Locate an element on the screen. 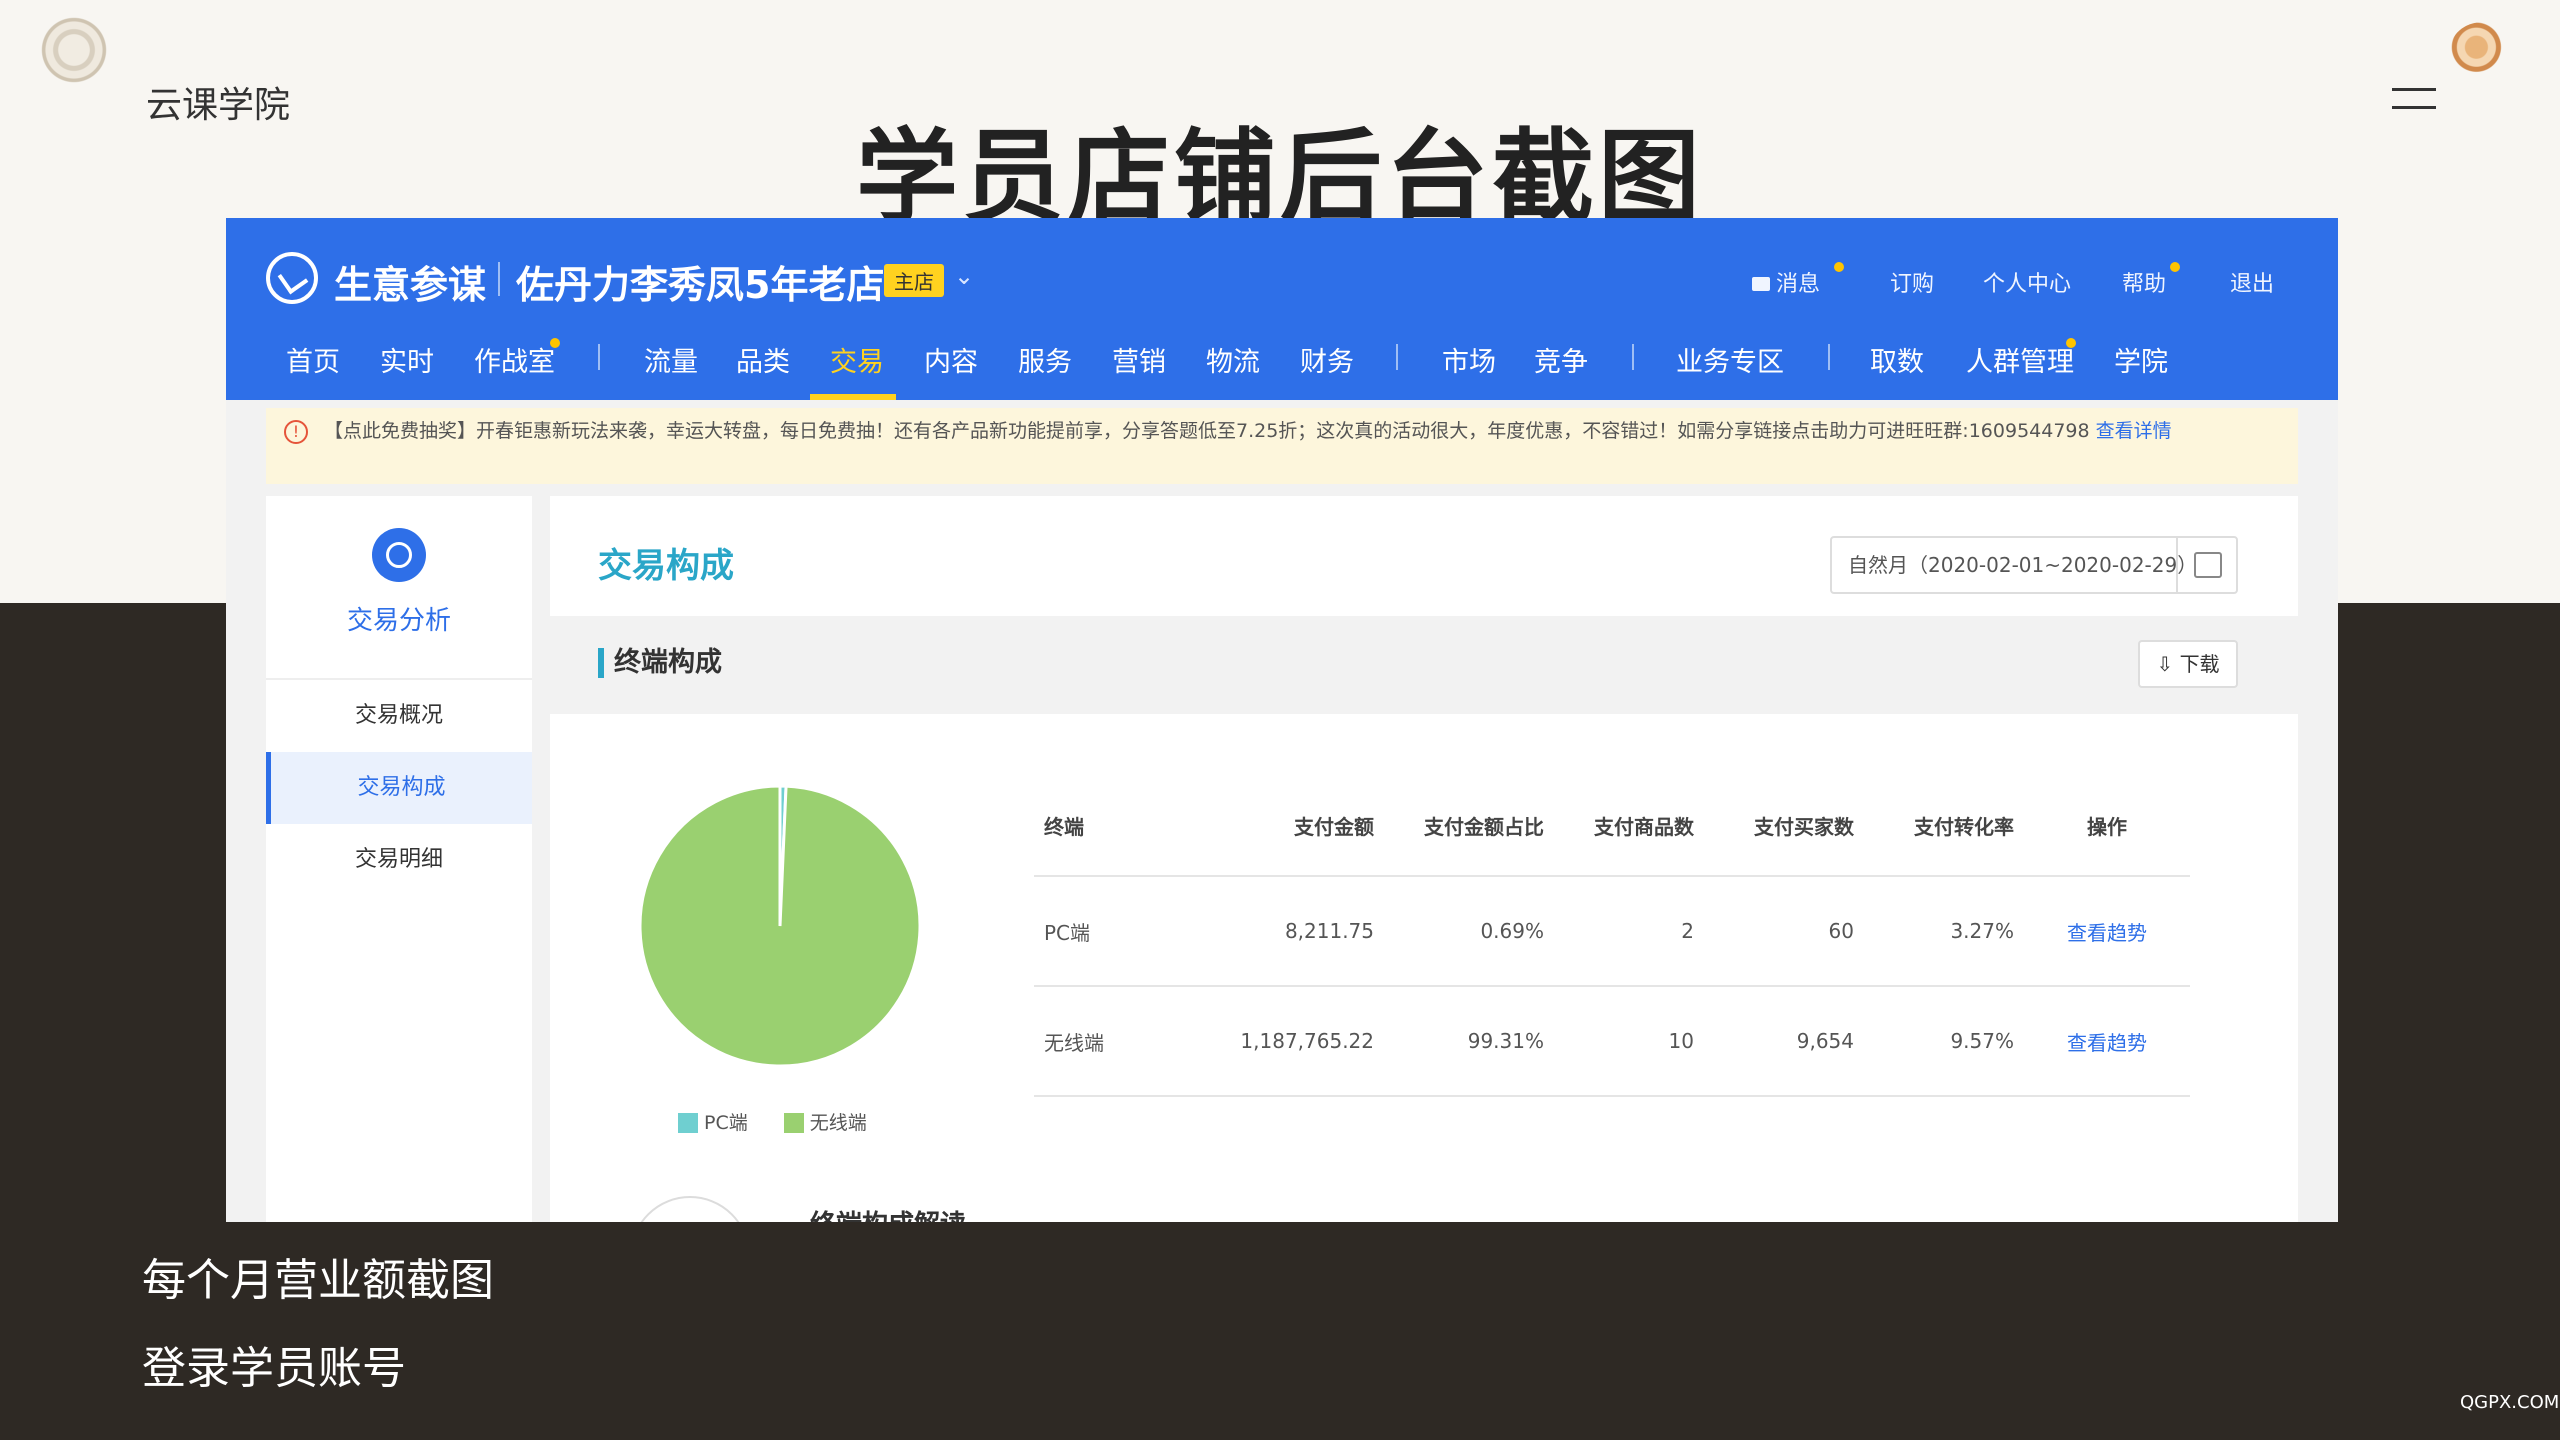 This screenshot has width=2560, height=1440. top-link-messages: 消息 is located at coordinates (1786, 282).